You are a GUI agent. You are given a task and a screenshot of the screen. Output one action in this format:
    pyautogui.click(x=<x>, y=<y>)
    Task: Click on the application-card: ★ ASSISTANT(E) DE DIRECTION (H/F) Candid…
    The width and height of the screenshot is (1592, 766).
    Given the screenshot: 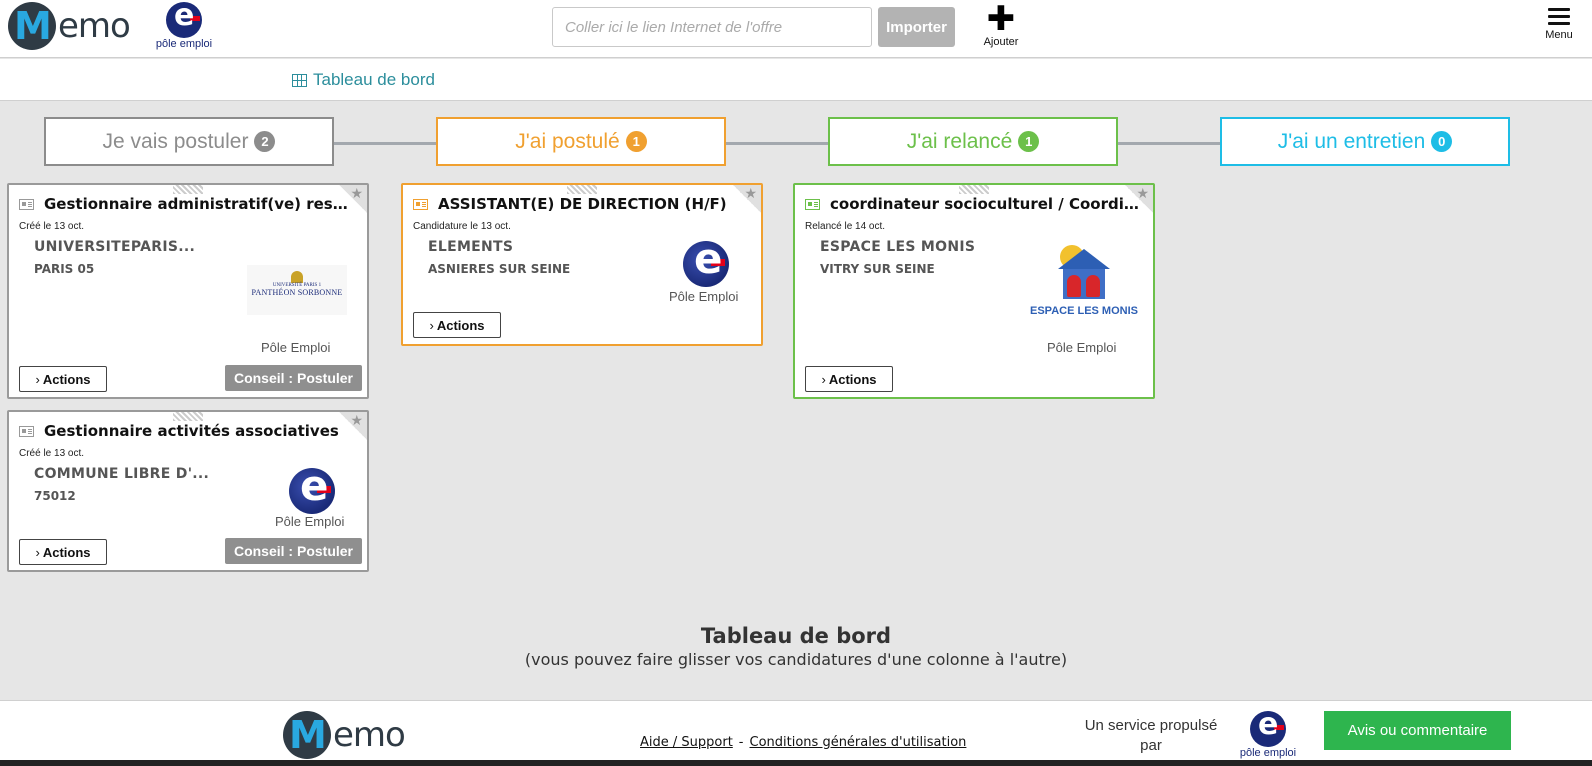 What is the action you would take?
    pyautogui.click(x=582, y=264)
    